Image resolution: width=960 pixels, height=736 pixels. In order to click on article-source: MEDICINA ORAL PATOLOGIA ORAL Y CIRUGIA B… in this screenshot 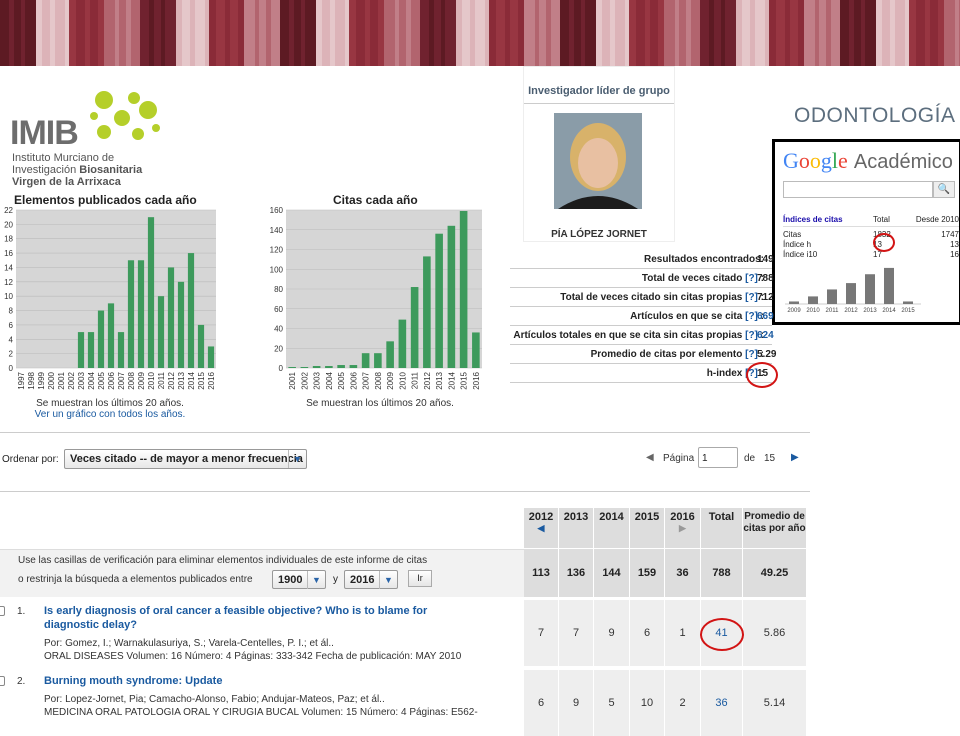, I will do `click(261, 712)`.